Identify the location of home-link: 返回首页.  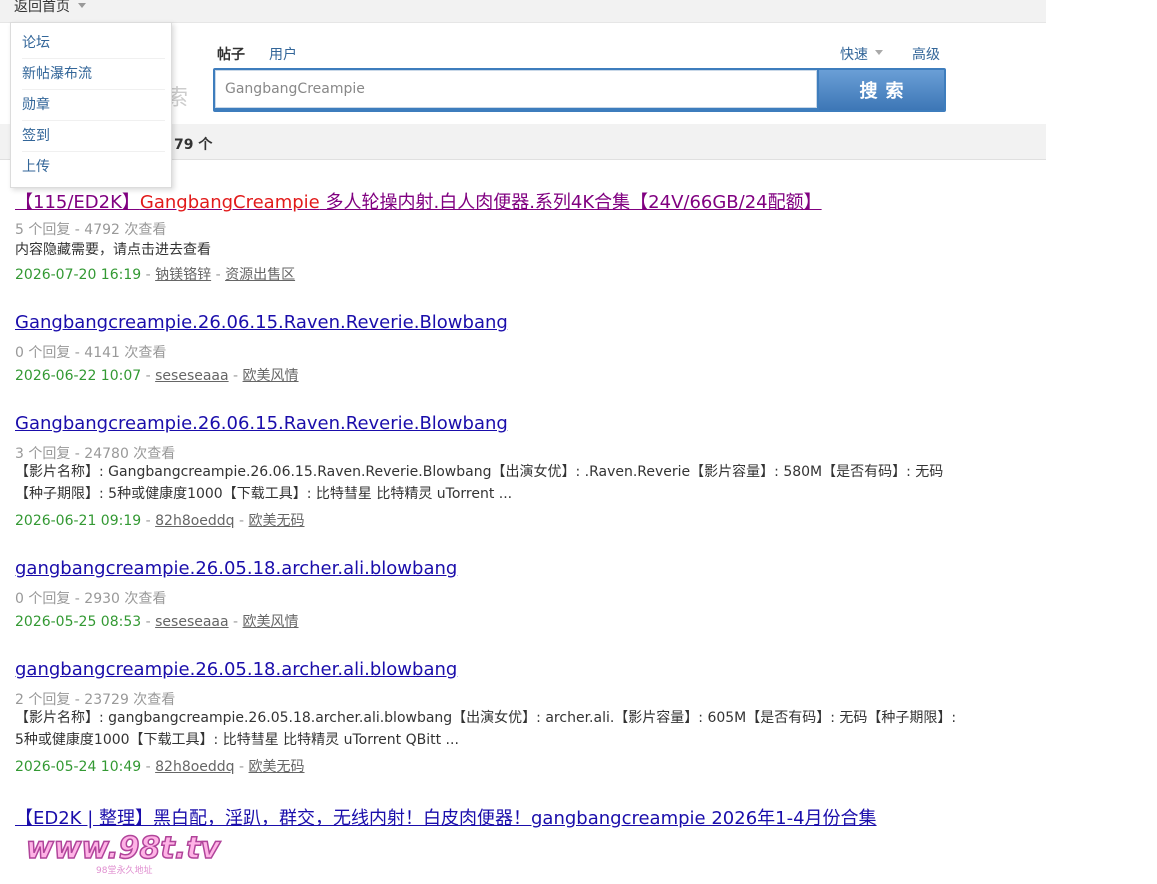
(42, 7).